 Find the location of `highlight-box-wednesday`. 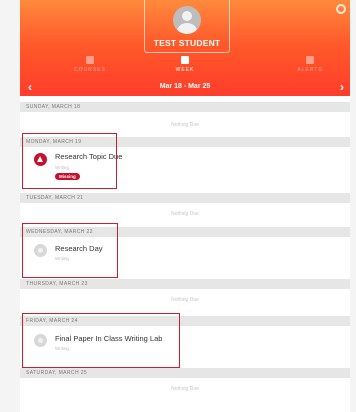

highlight-box-wednesday is located at coordinates (70, 250).